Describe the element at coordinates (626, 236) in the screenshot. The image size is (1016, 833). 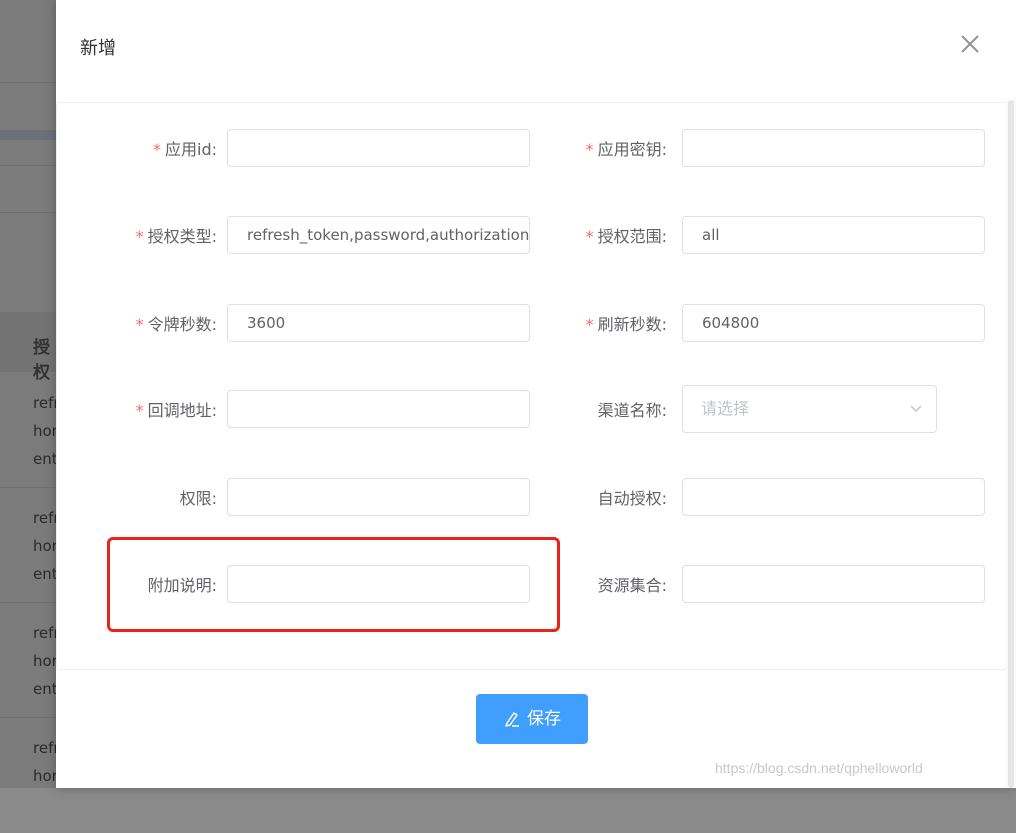
I see `scope-label: * 授权范围:` at that location.